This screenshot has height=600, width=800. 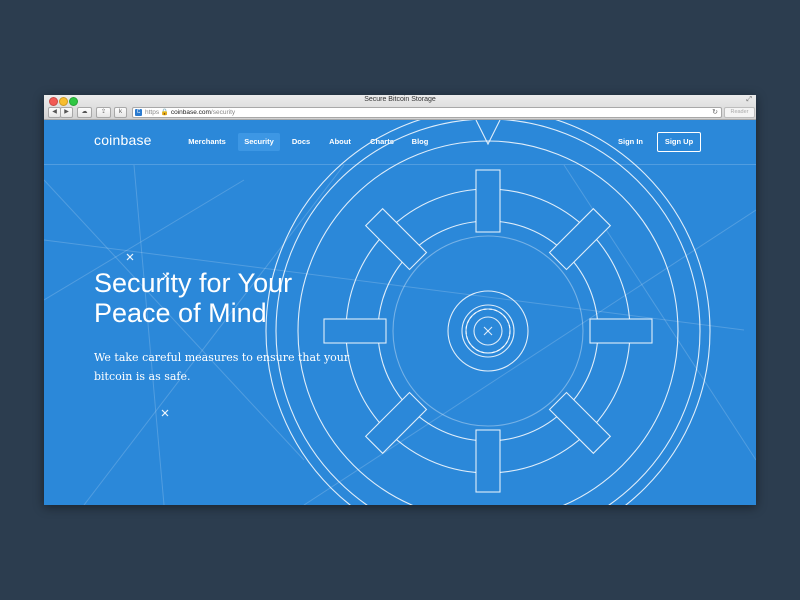 What do you see at coordinates (120, 112) in the screenshot?
I see `extension-button: k` at bounding box center [120, 112].